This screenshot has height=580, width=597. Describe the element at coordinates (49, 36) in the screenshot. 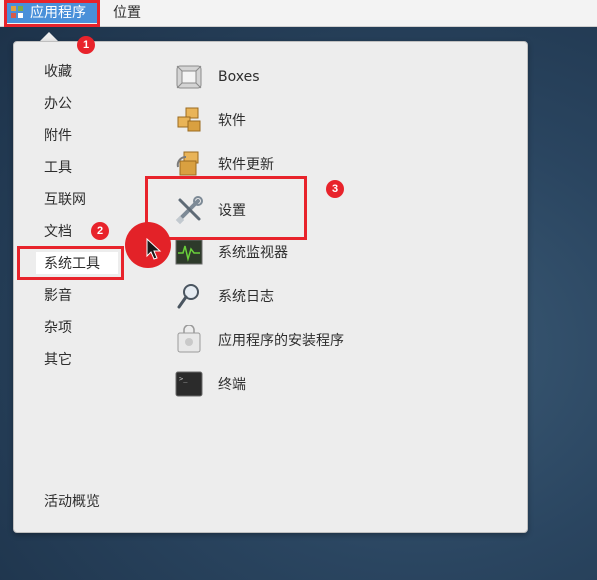

I see `menu-arrow` at that location.